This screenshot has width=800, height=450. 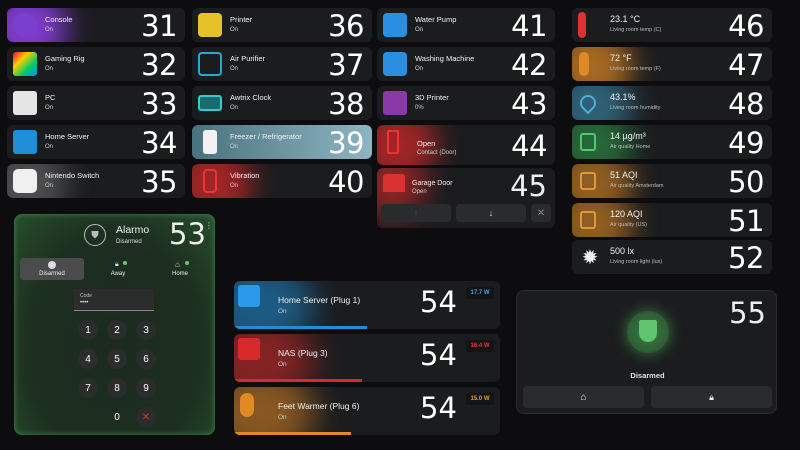 What do you see at coordinates (528, 186) in the screenshot?
I see `tile-number: 45` at bounding box center [528, 186].